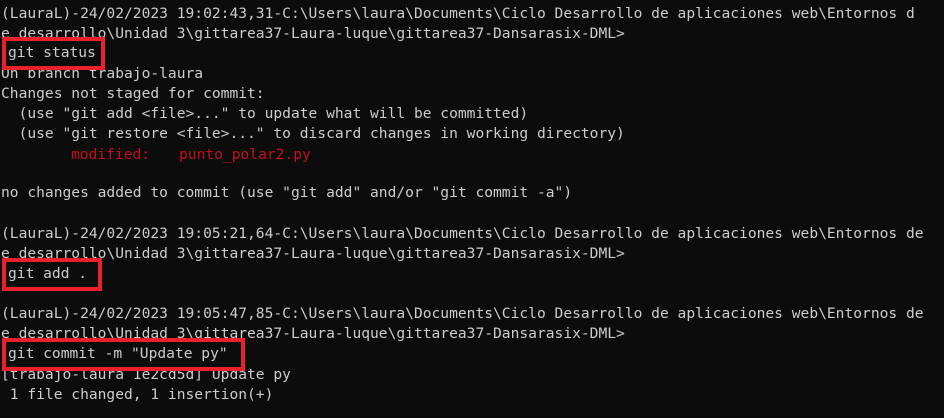 The width and height of the screenshot is (944, 418). What do you see at coordinates (48, 273) in the screenshot?
I see `command-git-add: git add .` at bounding box center [48, 273].